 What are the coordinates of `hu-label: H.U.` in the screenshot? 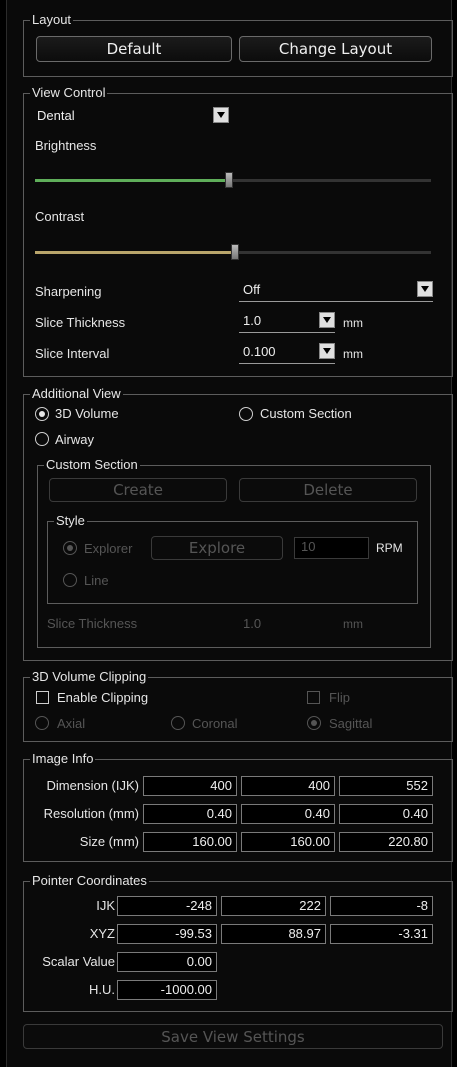 It's located at (102, 989).